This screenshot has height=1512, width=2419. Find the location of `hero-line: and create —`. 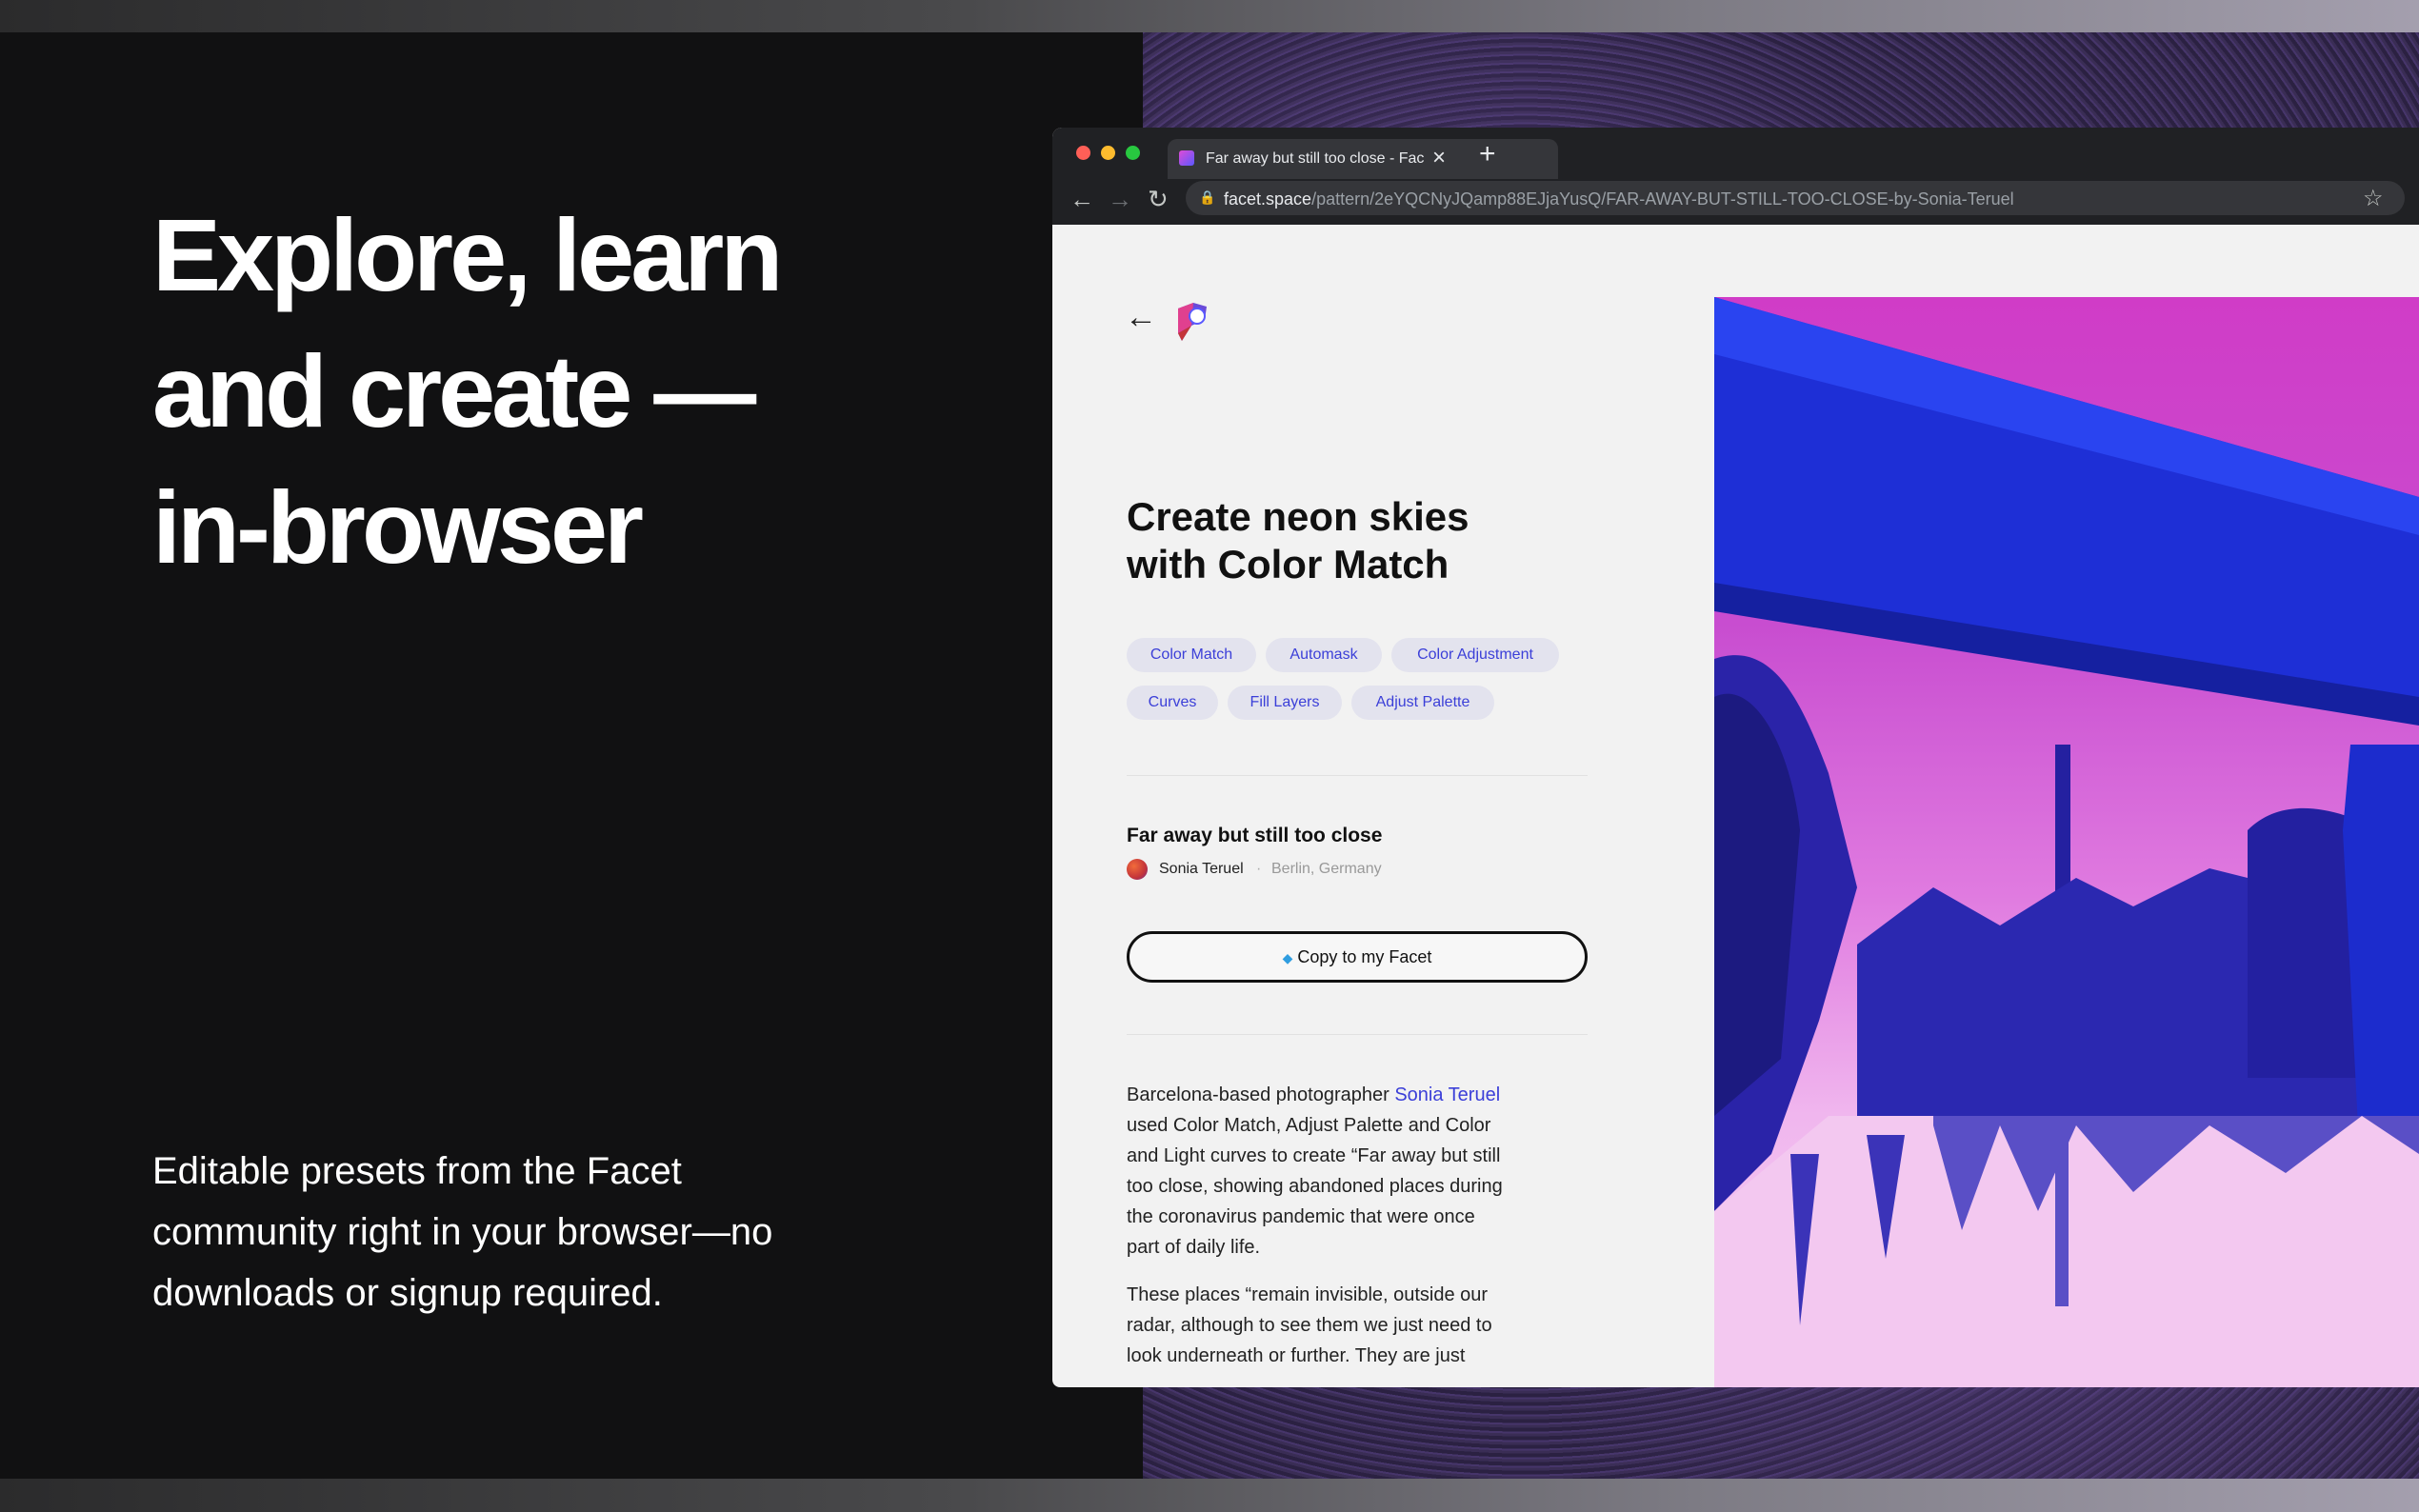

hero-line: and create — is located at coordinates (454, 390).